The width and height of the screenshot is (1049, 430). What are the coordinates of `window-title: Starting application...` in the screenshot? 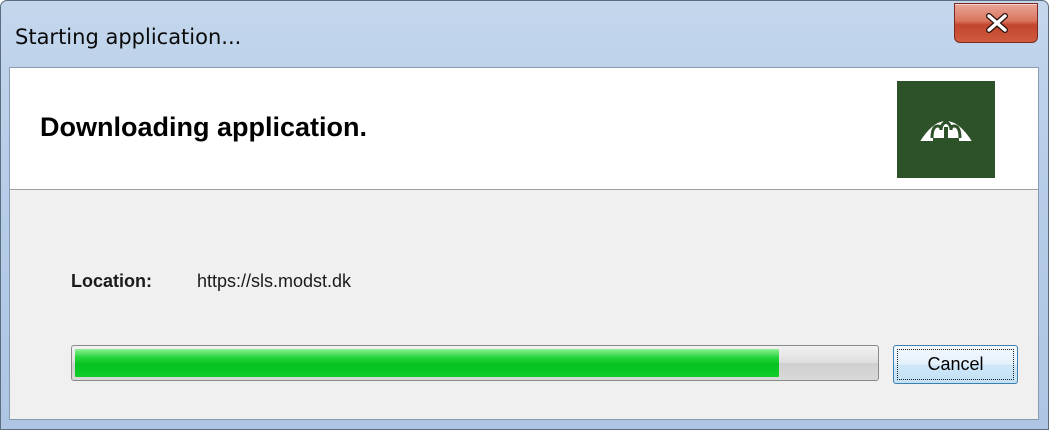 It's located at (128, 37).